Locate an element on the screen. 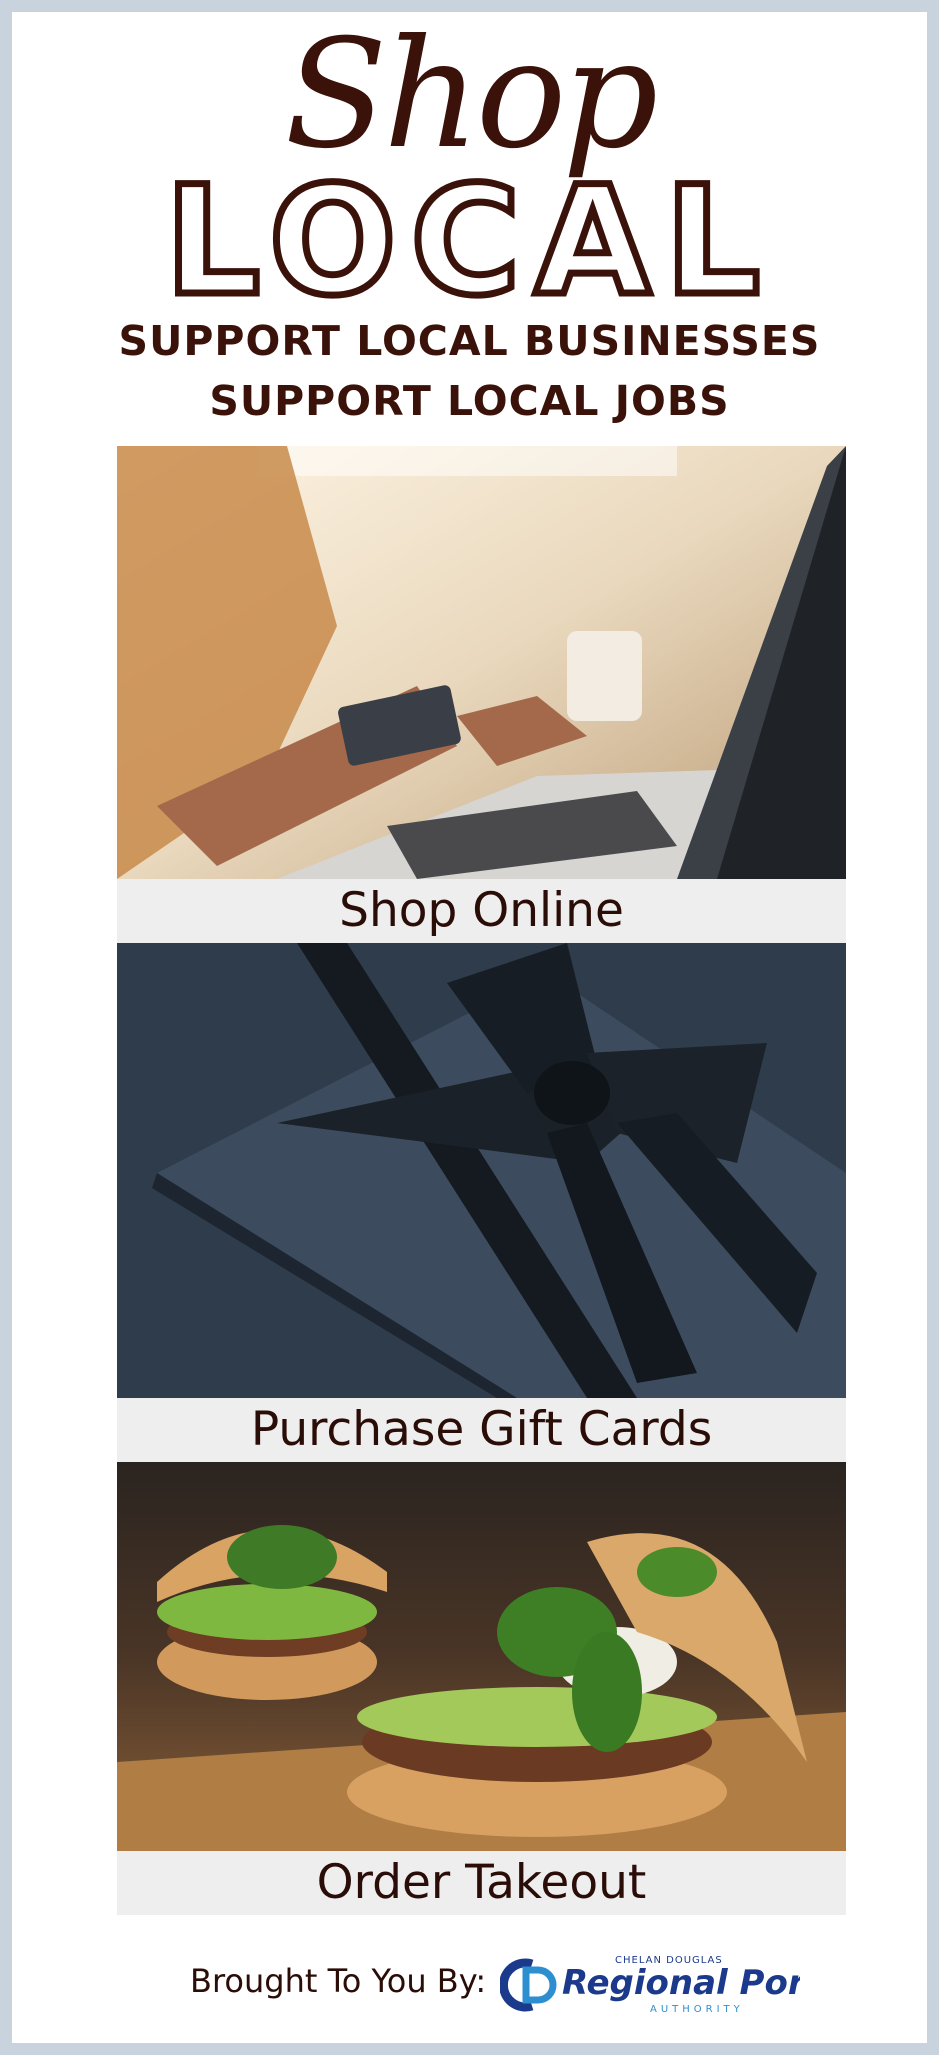  regional-port-logo: CHELAN DOUGLAS Regional Port AUTHORITY is located at coordinates (650, 1985).